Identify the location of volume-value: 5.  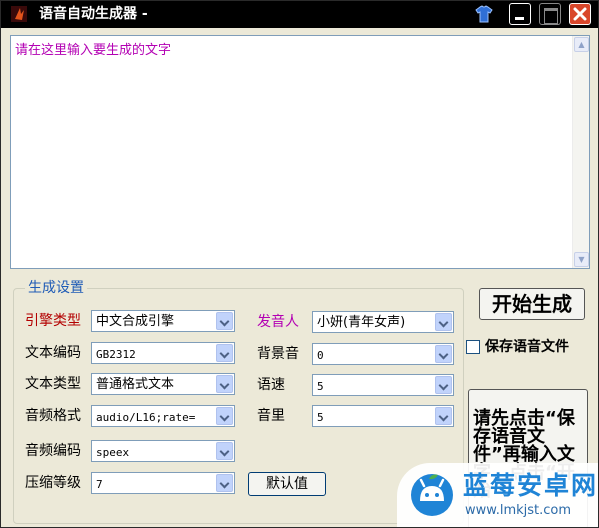
(320, 417).